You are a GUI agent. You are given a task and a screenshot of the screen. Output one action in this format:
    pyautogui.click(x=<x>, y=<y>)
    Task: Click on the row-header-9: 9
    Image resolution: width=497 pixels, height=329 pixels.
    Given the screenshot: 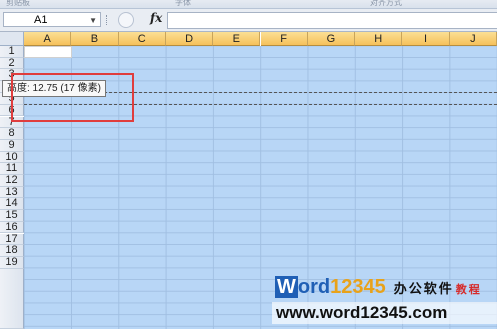 What is the action you would take?
    pyautogui.click(x=12, y=145)
    